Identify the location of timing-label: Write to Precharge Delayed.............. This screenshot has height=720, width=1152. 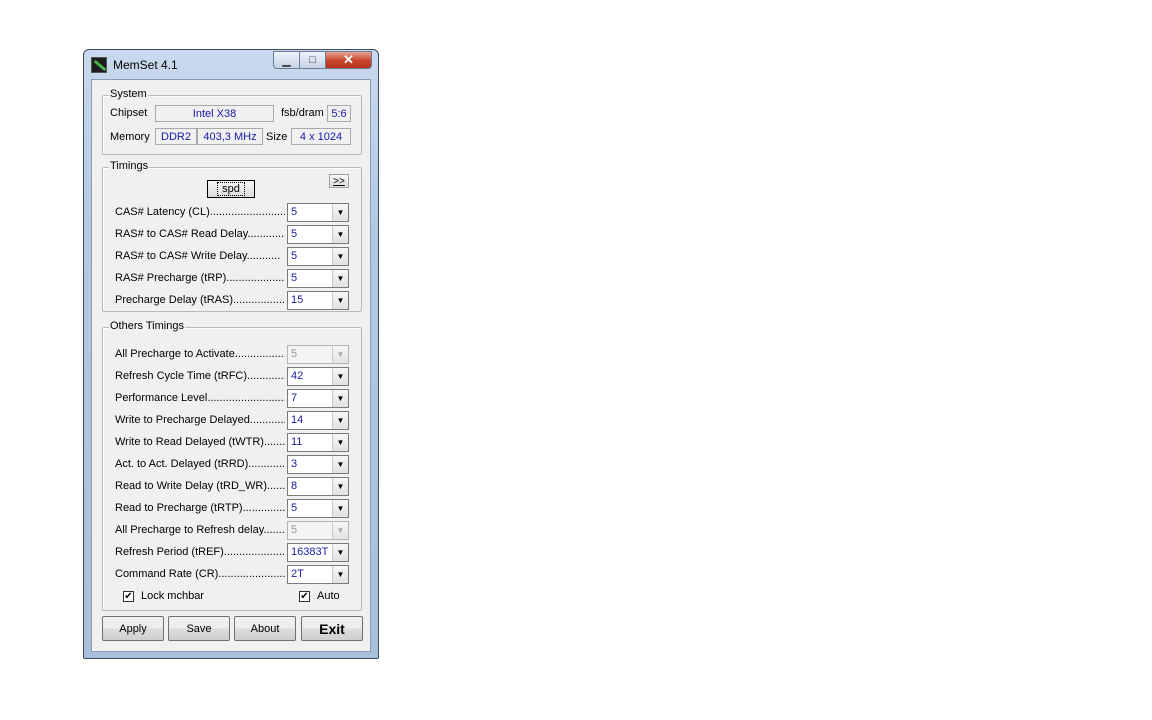
(200, 420).